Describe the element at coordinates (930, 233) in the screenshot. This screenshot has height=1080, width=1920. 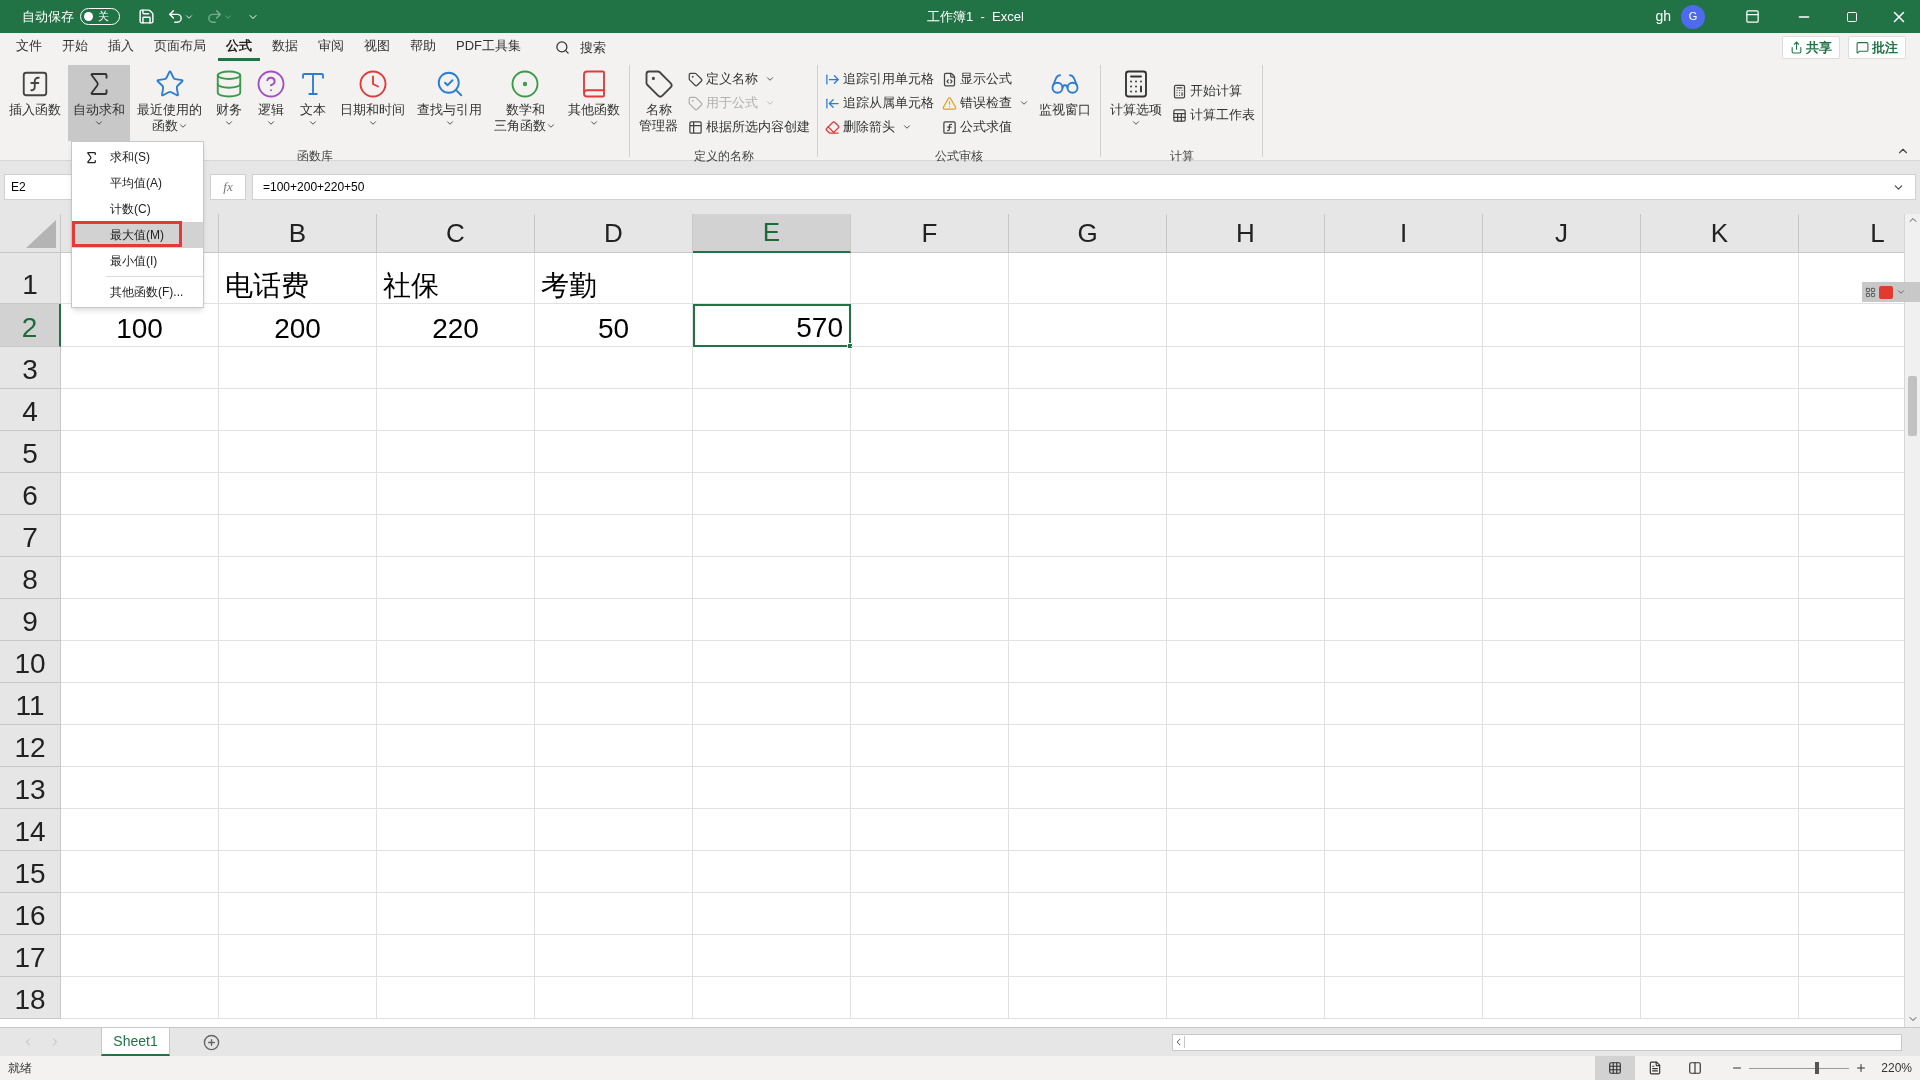
I see `column-header: F` at that location.